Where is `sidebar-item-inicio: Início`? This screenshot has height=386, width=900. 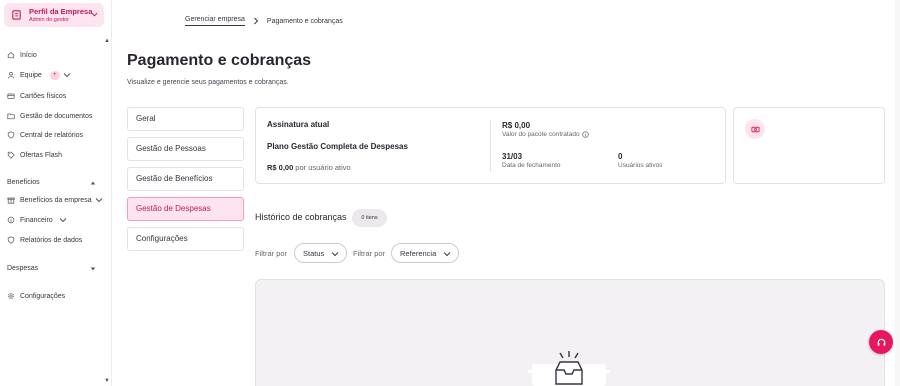
sidebar-item-inicio: Início is located at coordinates (22, 55).